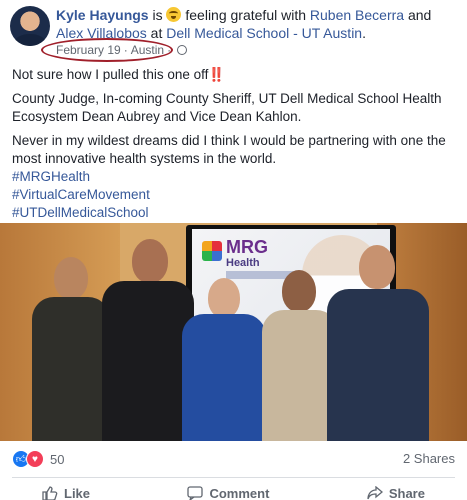 Image resolution: width=467 pixels, height=500 pixels. I want to click on place-link: Dell Medical School - UT Austin, so click(264, 33).